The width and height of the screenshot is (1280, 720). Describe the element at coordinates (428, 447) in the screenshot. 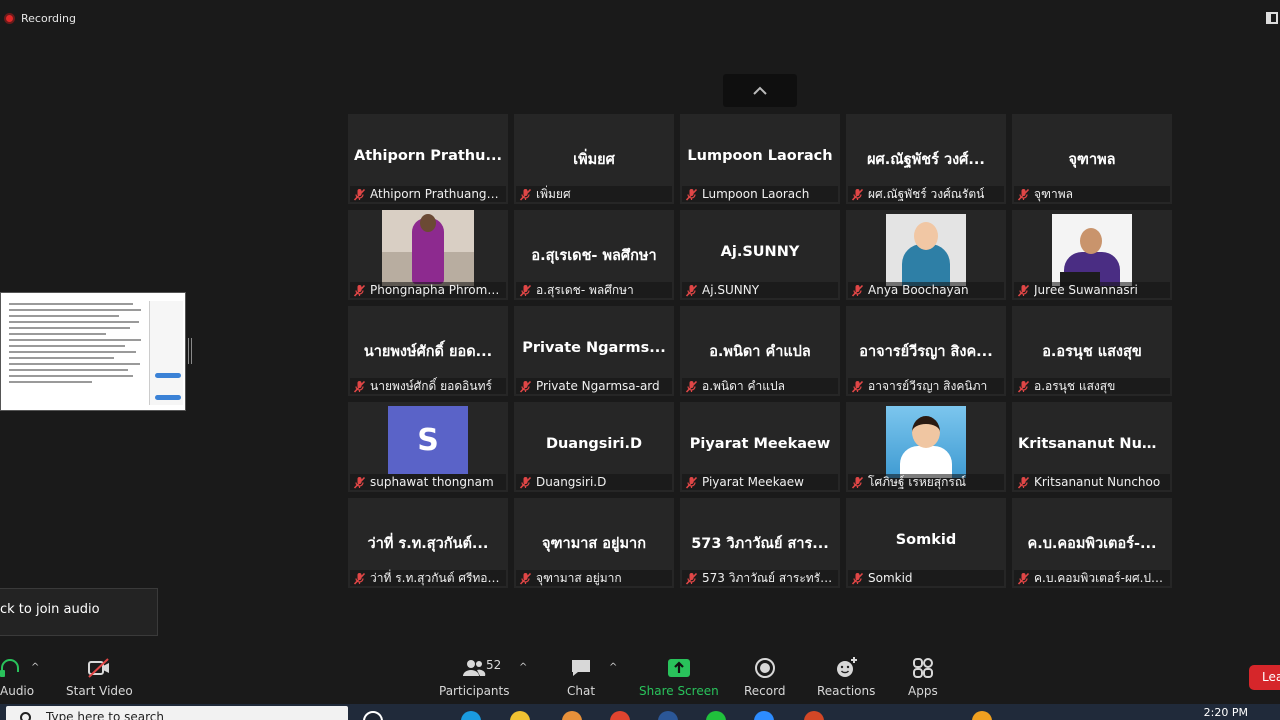

I see `participant-tile: S suphawat thongnam` at that location.